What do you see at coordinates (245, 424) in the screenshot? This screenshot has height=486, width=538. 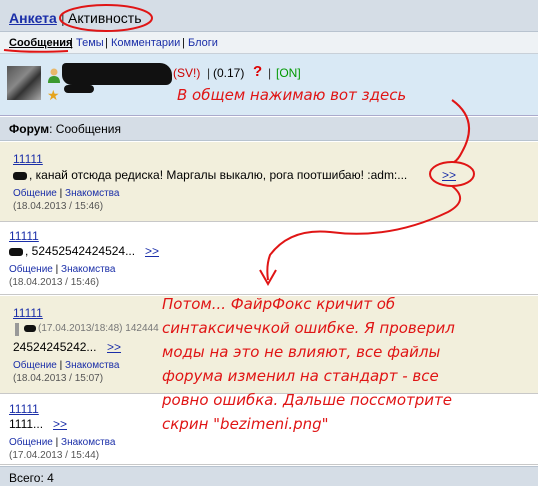 I see `annotation-line: скрин "bezimeni.png"` at bounding box center [245, 424].